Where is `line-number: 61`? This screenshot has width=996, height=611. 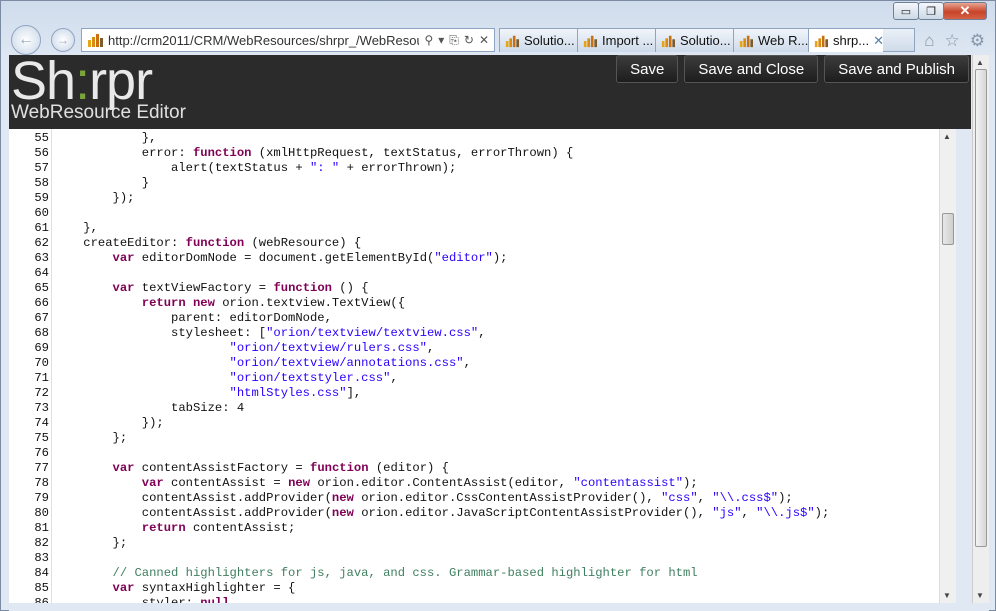 line-number: 61 is located at coordinates (41, 228).